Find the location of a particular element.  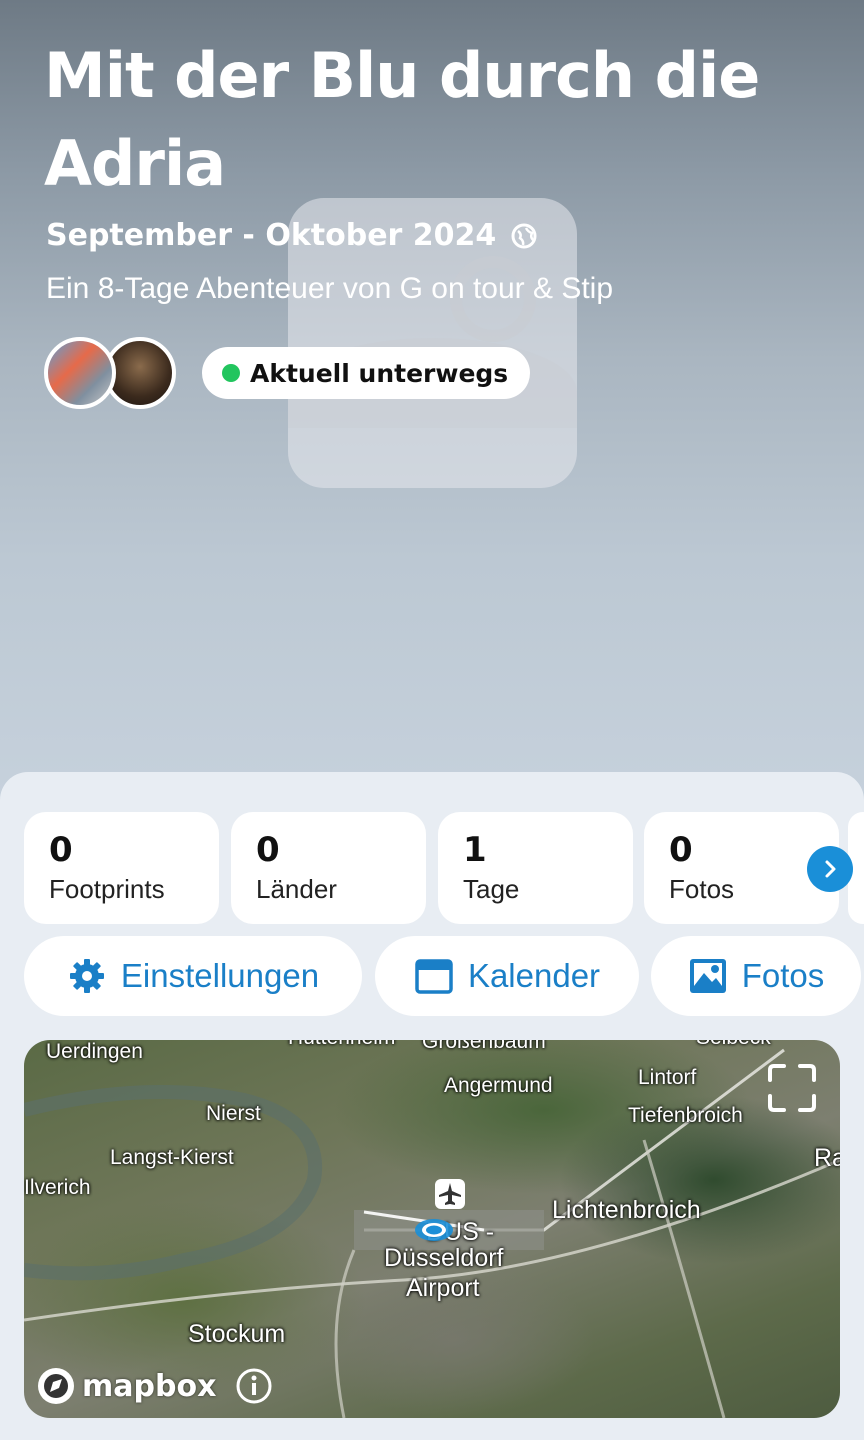

map-label: Selbeck is located at coordinates (733, 1045).